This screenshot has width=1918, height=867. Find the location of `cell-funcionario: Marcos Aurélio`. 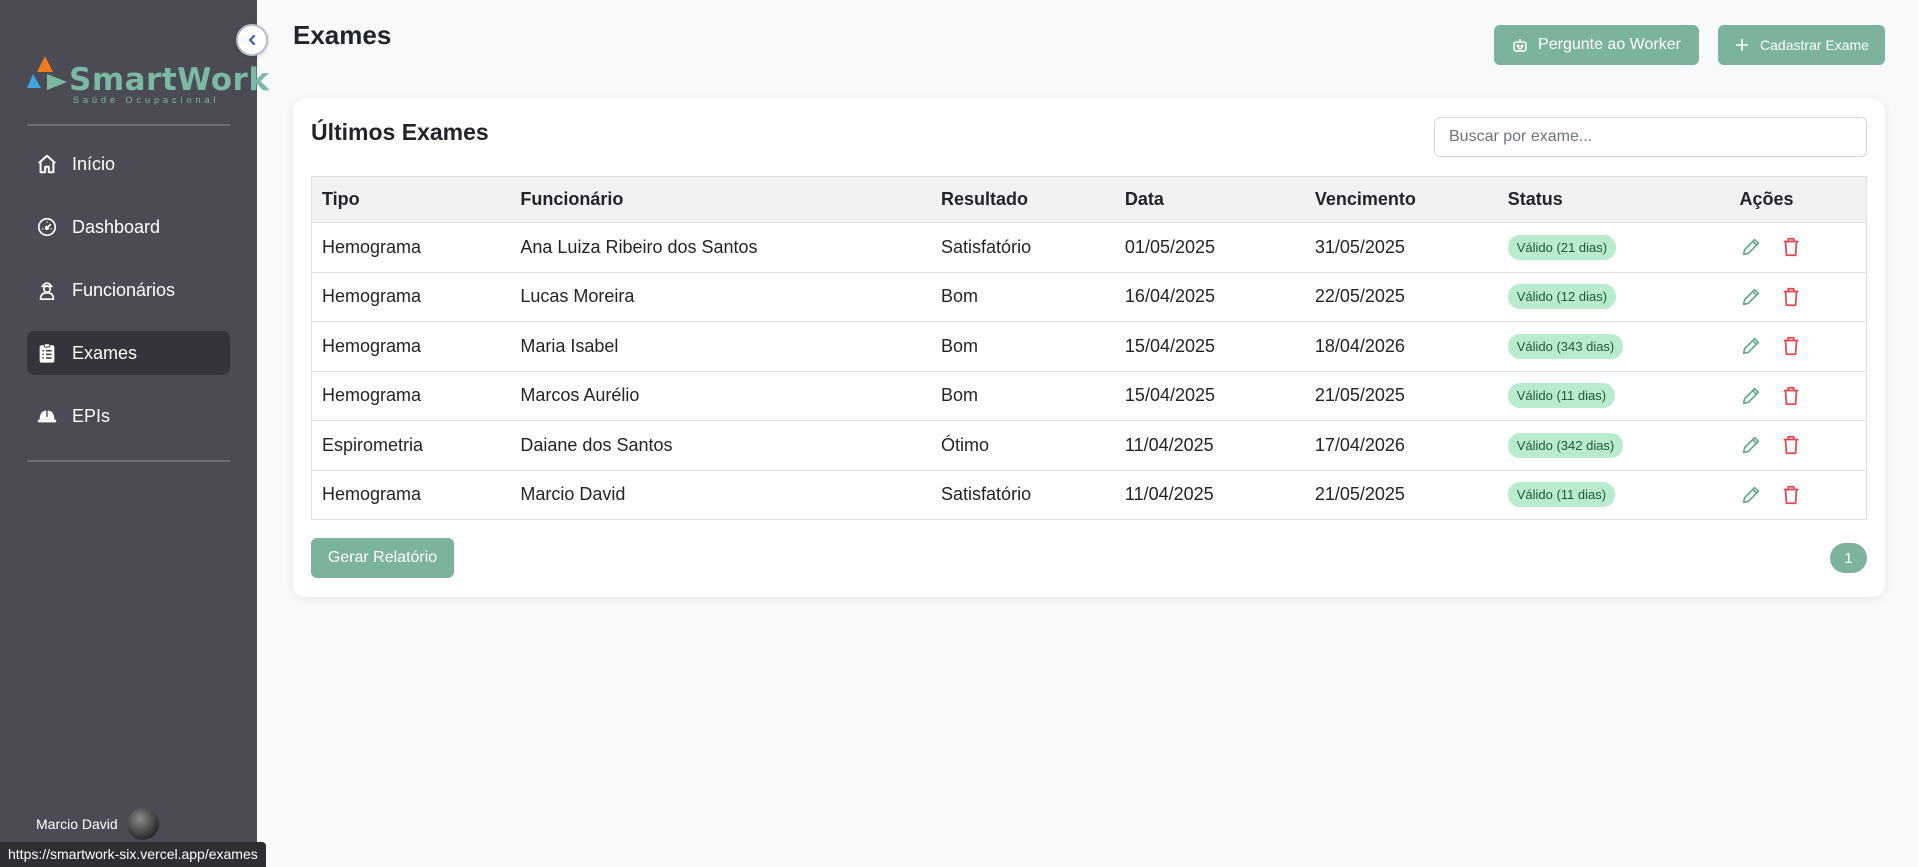

cell-funcionario: Marcos Aurélio is located at coordinates (721, 396).